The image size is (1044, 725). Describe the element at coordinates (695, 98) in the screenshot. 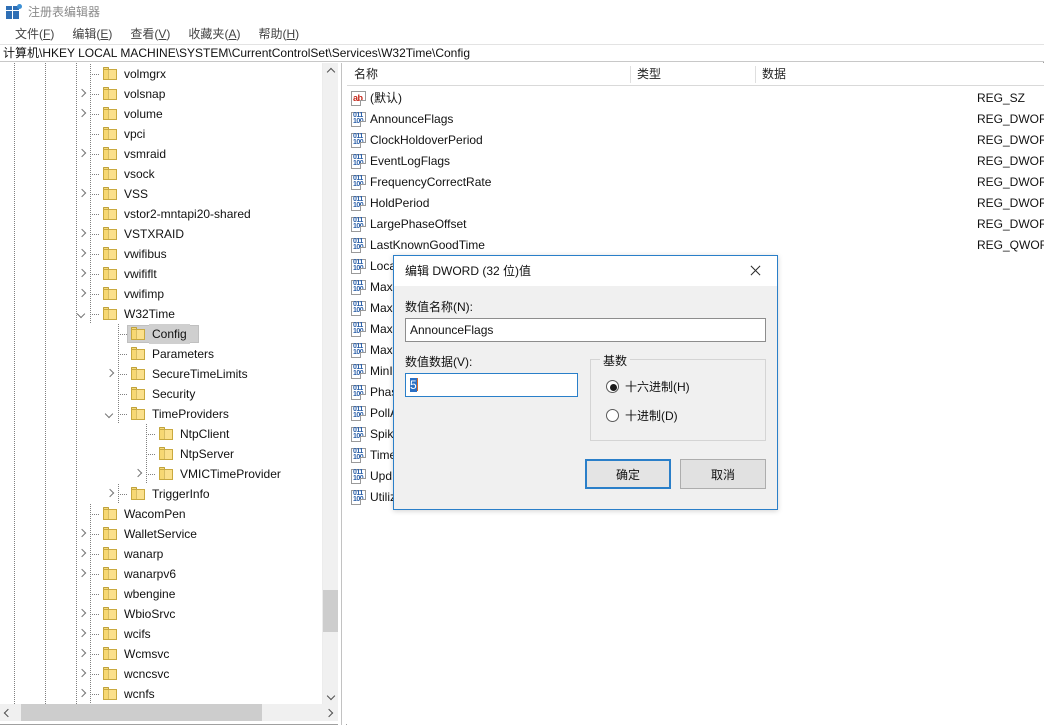

I see `table-row: ab(默认)REG_SZ(数值未设置)` at that location.